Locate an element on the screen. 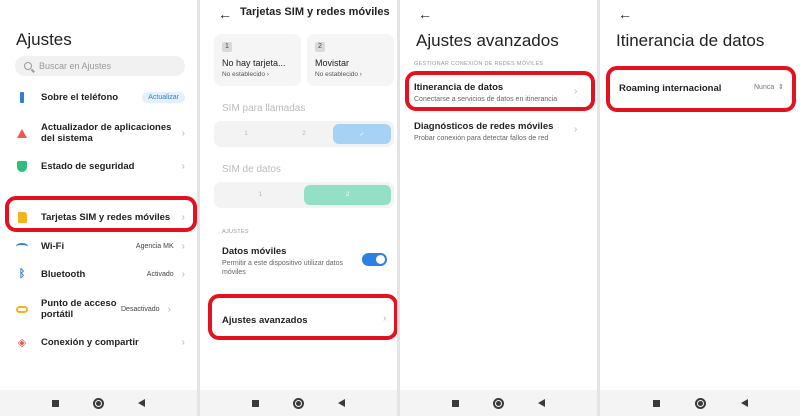  settings-item-bluetooth: ᛒ Bluetooth Activado › is located at coordinates (100, 274).